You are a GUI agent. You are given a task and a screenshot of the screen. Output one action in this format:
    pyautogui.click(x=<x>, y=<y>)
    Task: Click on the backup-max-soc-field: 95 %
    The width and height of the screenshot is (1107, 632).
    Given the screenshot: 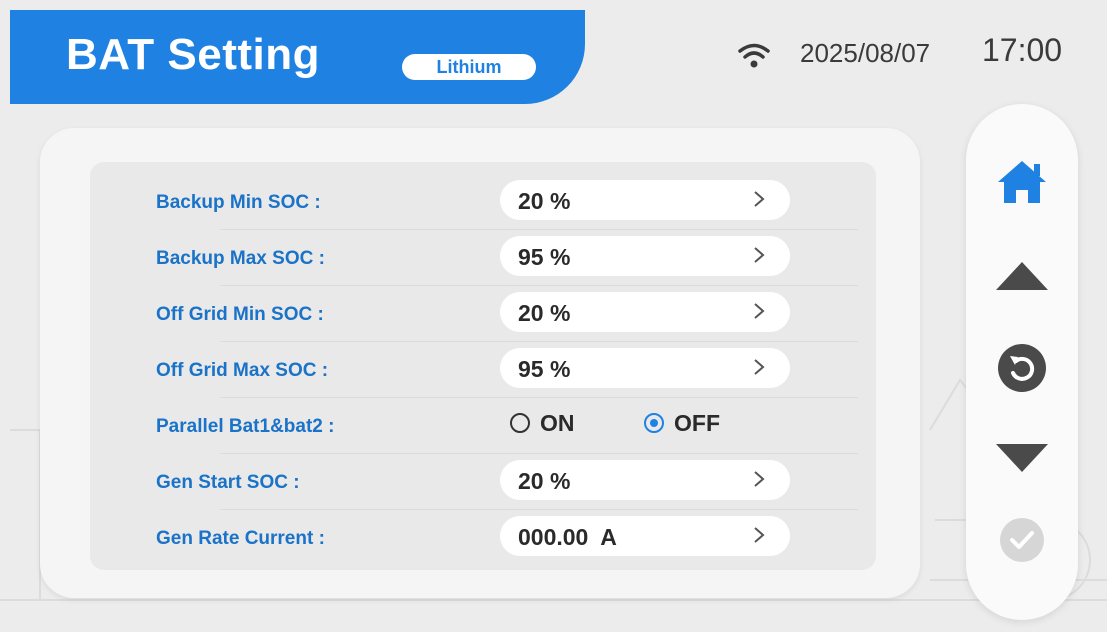 What is the action you would take?
    pyautogui.click(x=645, y=256)
    